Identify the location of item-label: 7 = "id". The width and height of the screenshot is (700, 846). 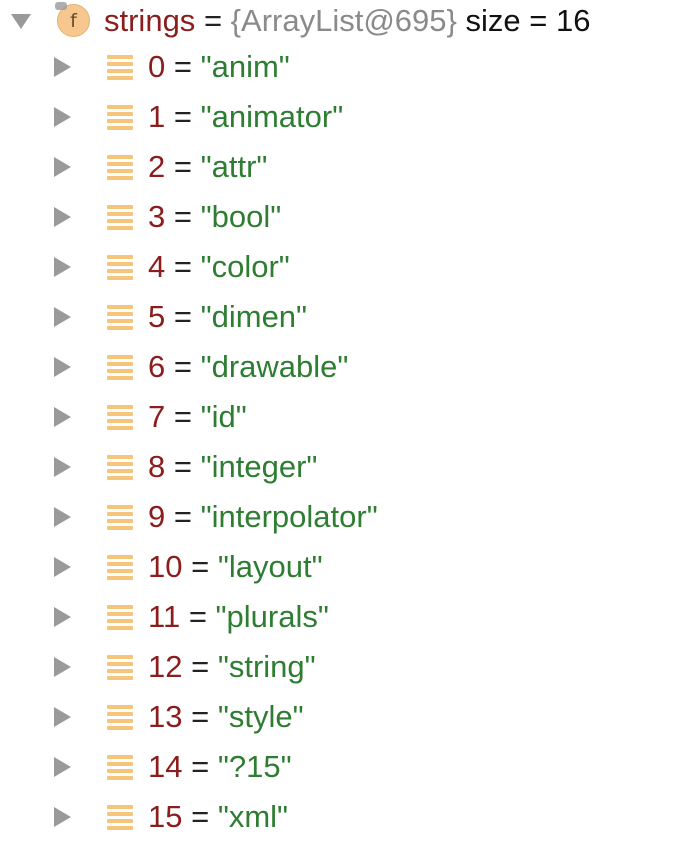
(197, 416).